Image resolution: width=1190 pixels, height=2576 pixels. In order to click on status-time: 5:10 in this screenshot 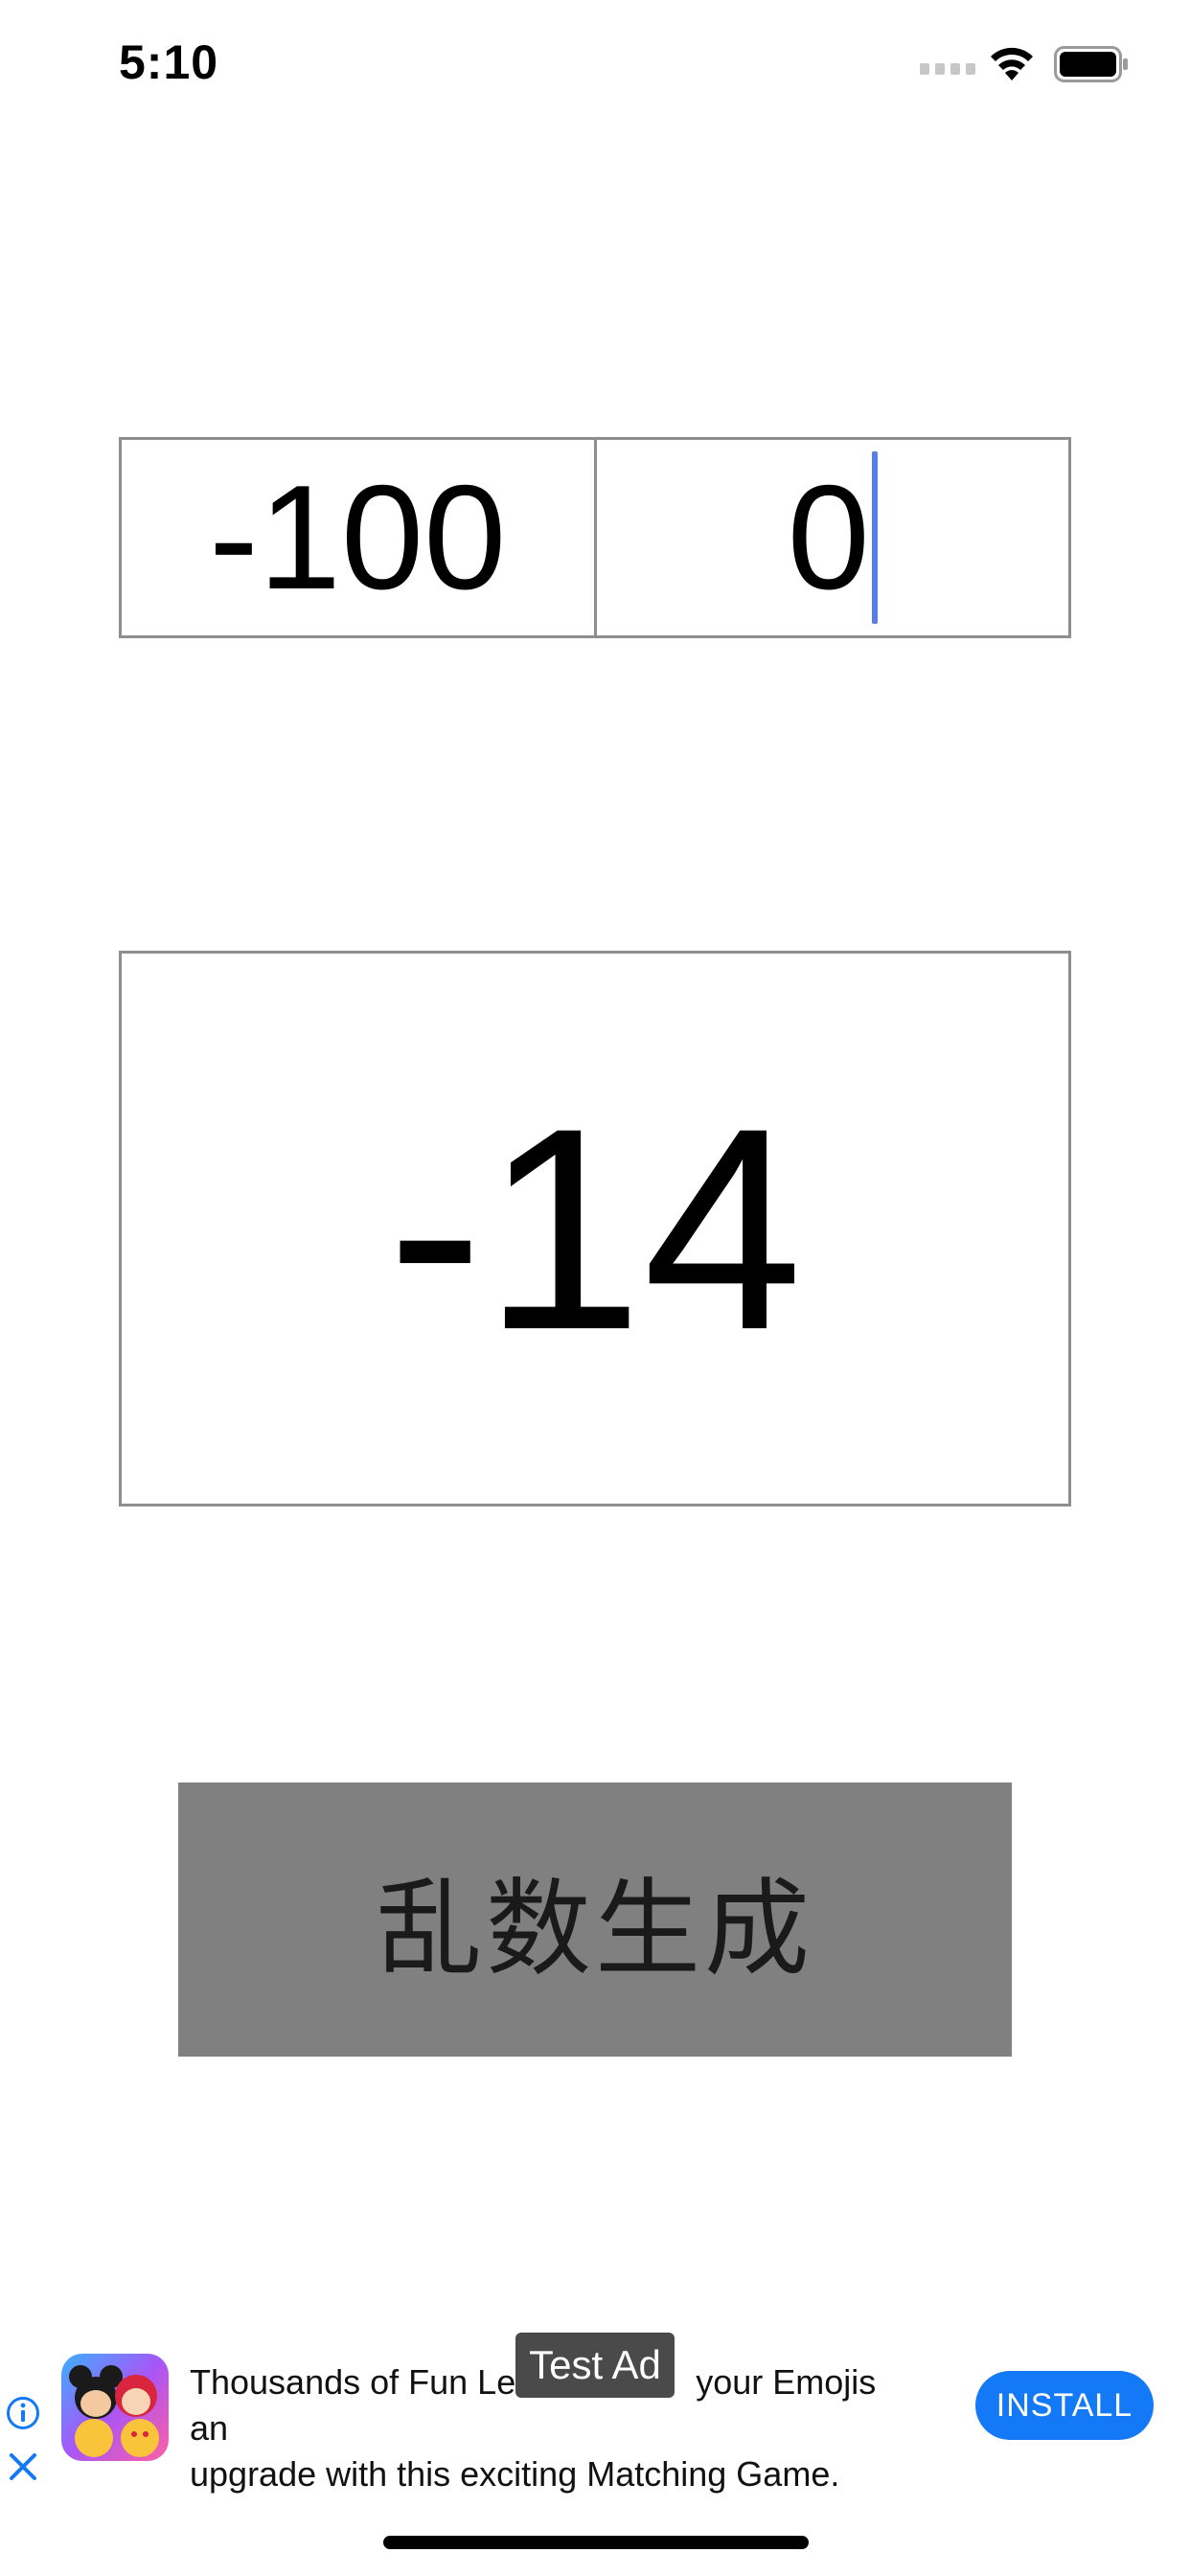, I will do `click(169, 62)`.